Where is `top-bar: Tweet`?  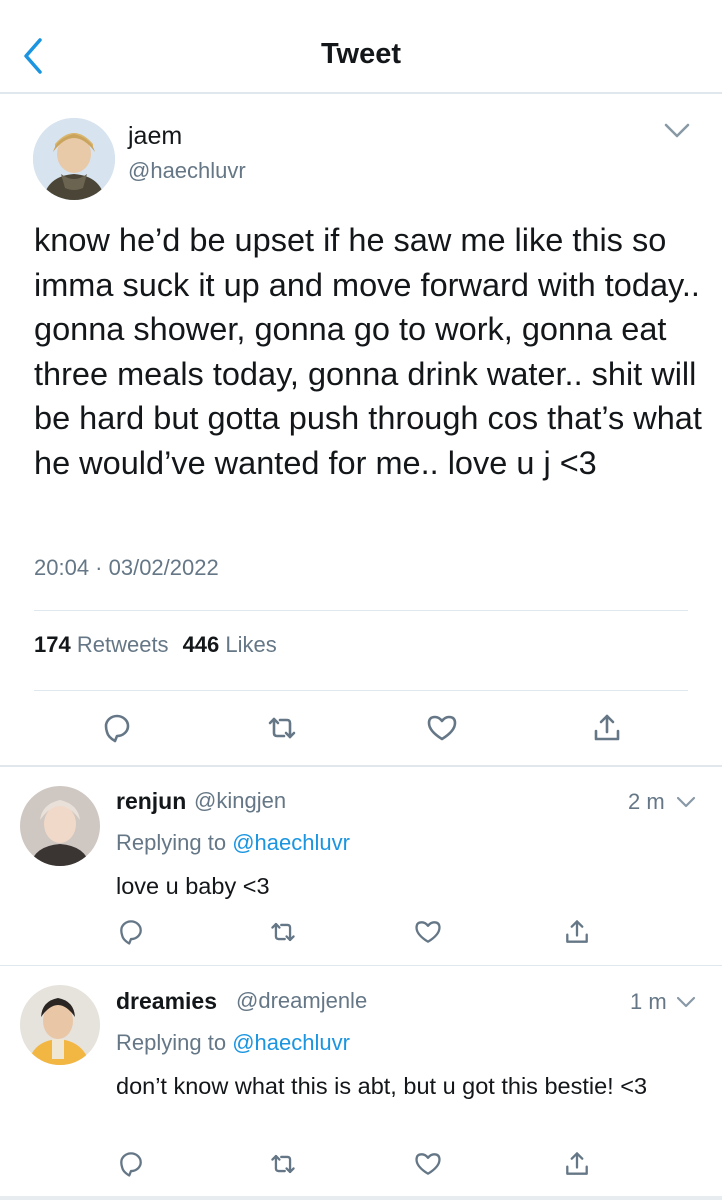 top-bar: Tweet is located at coordinates (361, 47).